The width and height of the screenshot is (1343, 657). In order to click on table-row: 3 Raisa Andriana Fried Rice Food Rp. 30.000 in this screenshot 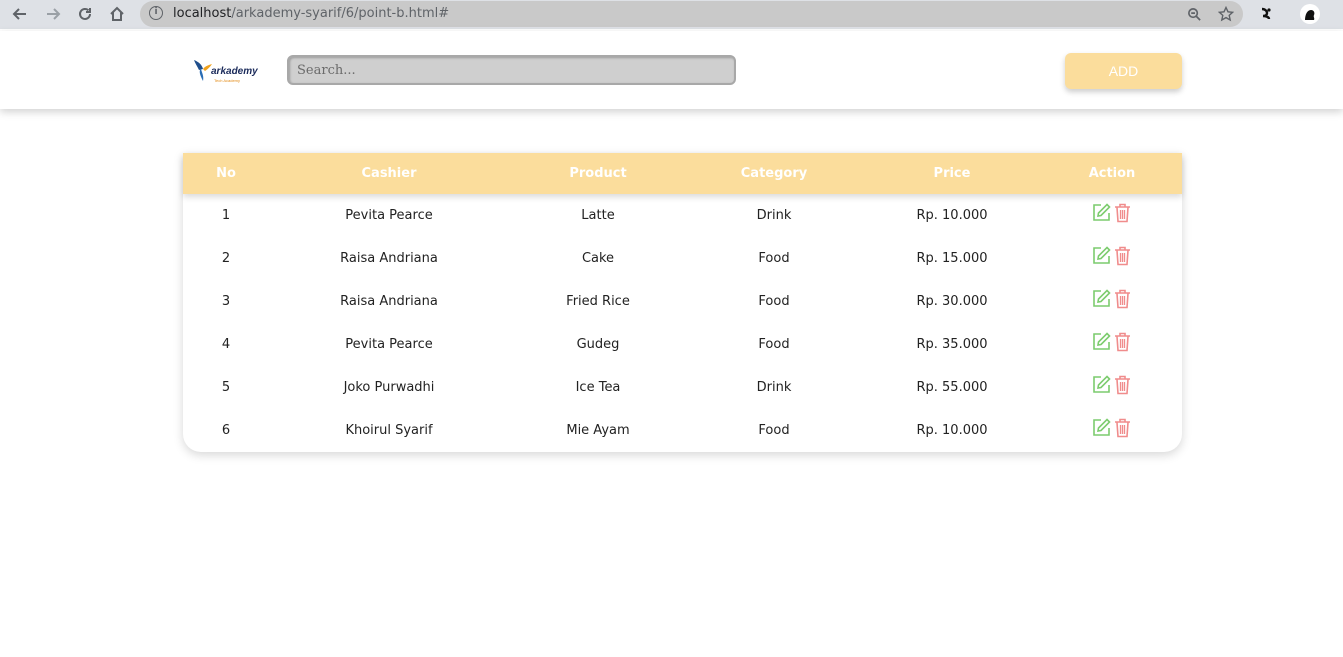, I will do `click(682, 301)`.